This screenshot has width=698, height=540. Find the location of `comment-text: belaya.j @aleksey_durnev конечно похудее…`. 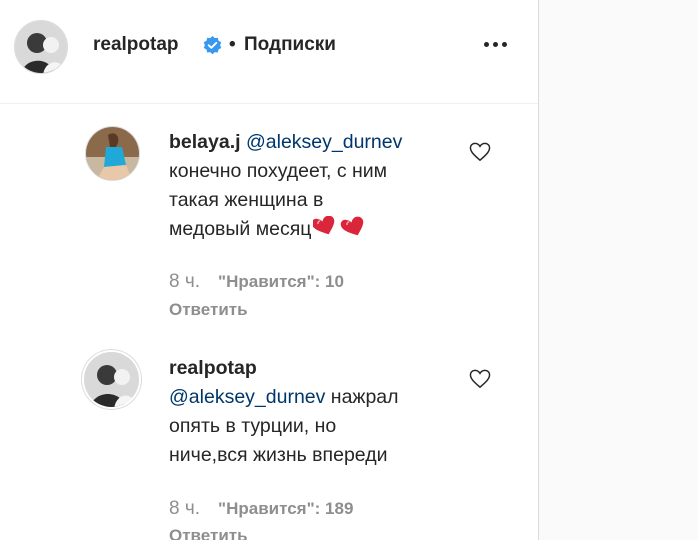

comment-text: belaya.j @aleksey_durnev конечно похудее… is located at coordinates (309, 187).